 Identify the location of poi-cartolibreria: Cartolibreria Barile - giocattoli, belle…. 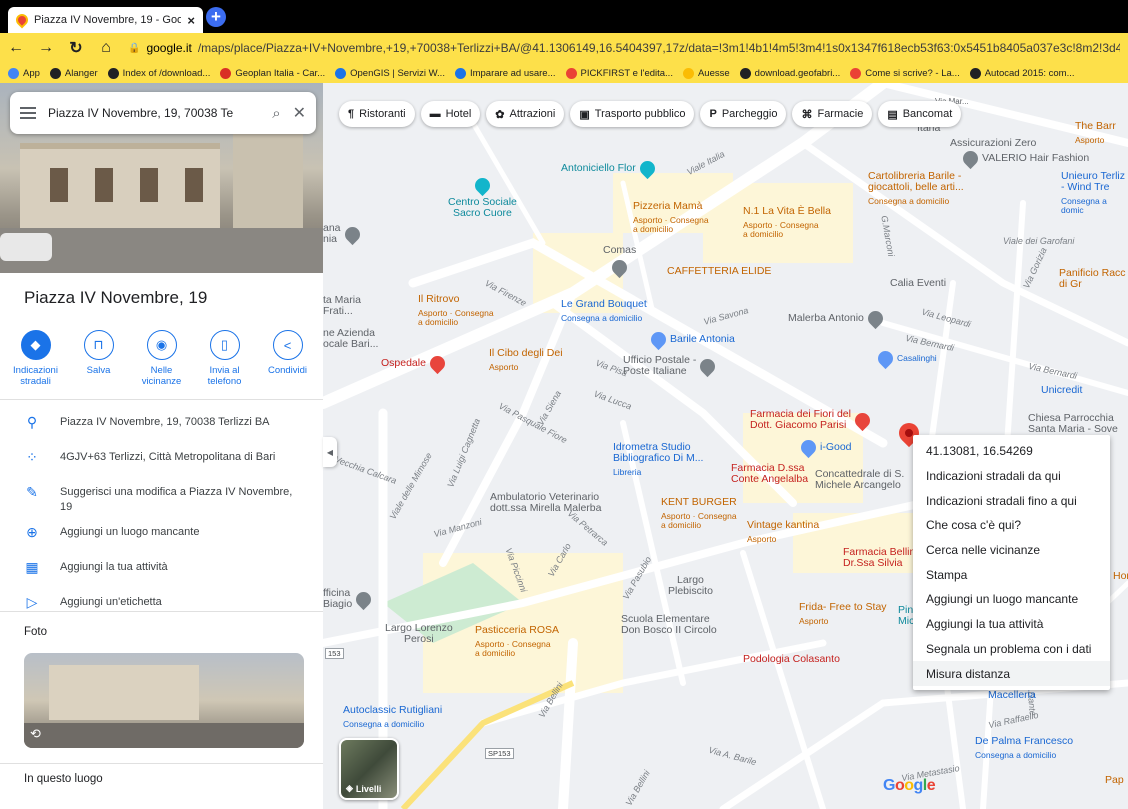
(916, 188).